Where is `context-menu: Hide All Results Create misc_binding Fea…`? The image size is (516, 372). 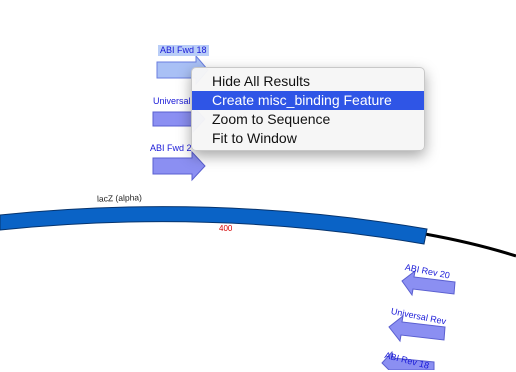 context-menu: Hide All Results Create misc_binding Fea… is located at coordinates (308, 109).